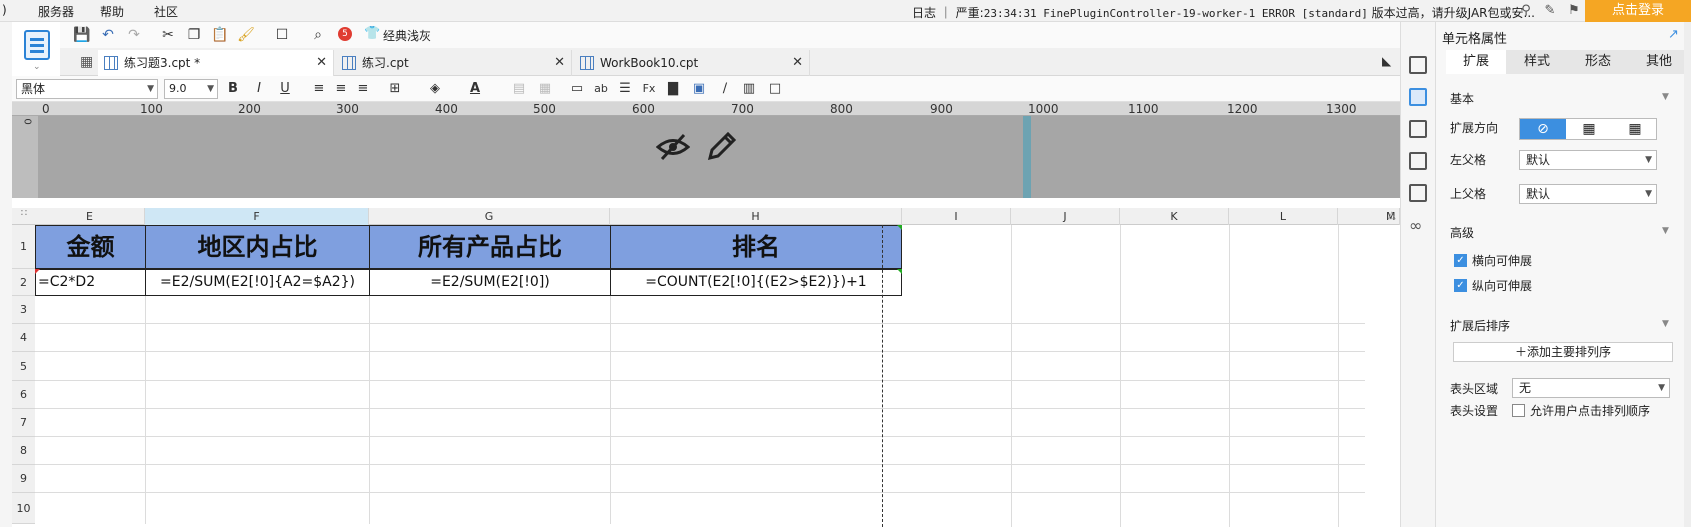  I want to click on chart-icon: ▇, so click(673, 89).